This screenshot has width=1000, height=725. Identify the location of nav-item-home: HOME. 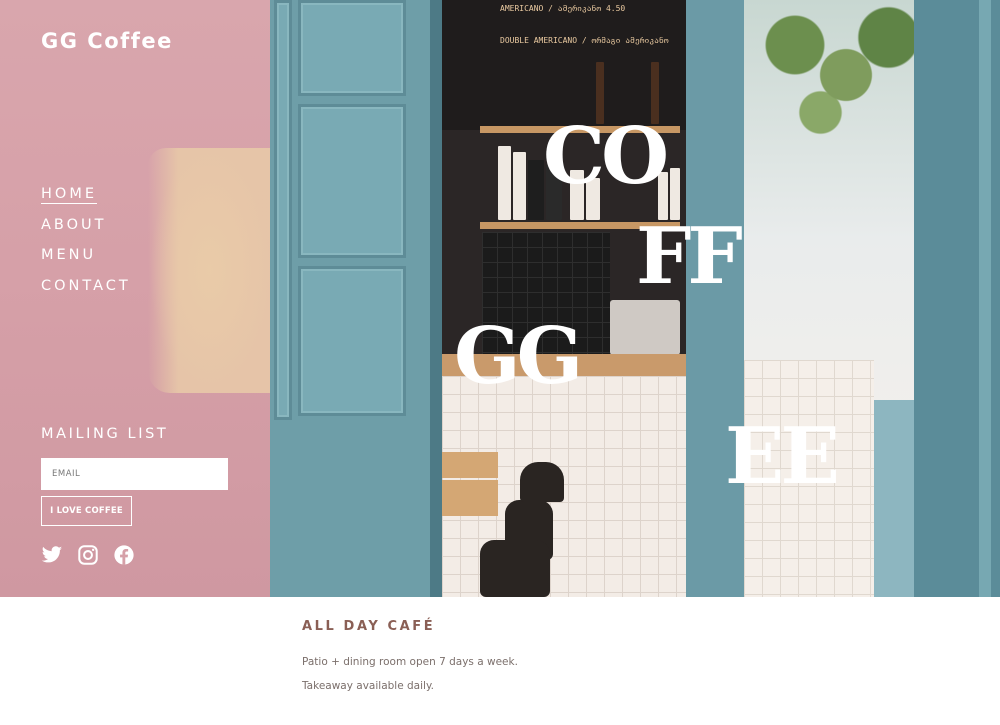
(86, 200).